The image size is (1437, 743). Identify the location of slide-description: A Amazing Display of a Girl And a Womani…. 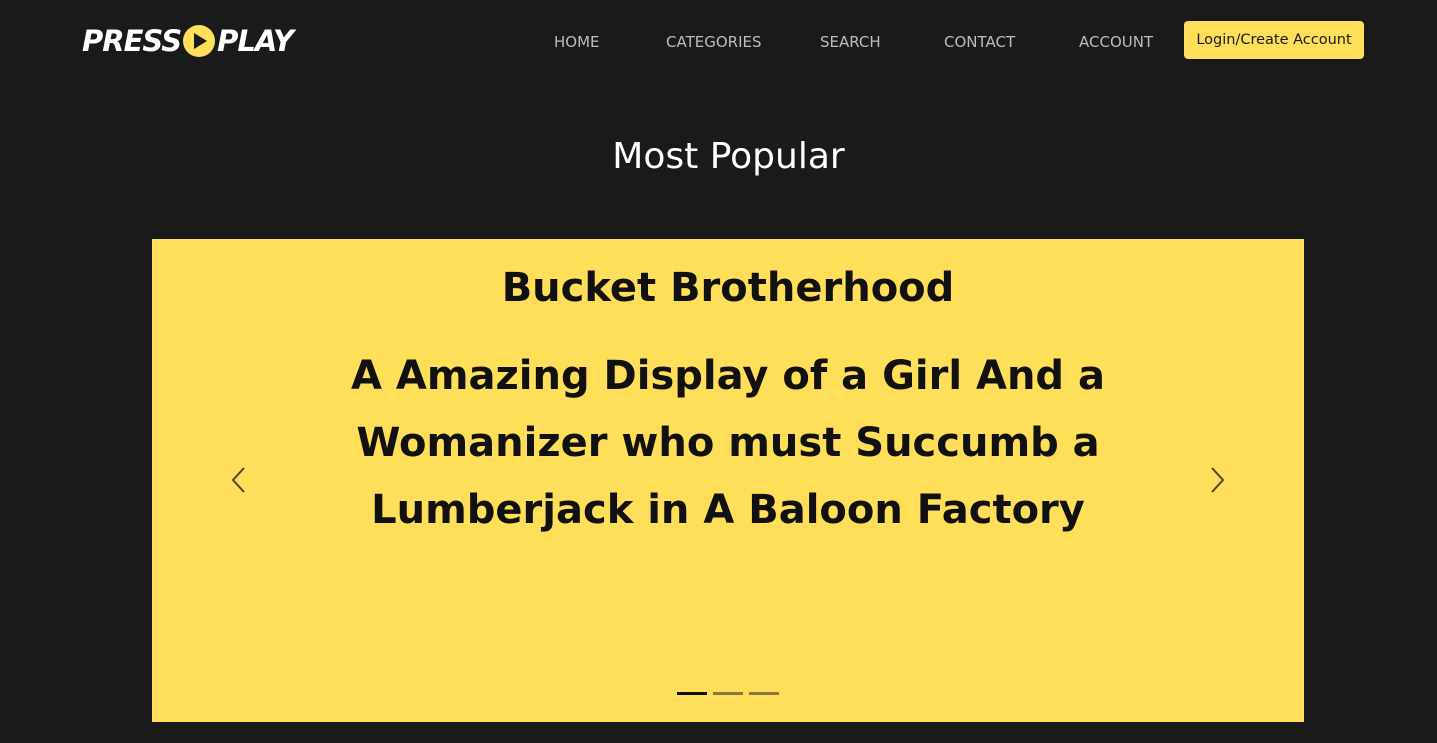
(728, 443).